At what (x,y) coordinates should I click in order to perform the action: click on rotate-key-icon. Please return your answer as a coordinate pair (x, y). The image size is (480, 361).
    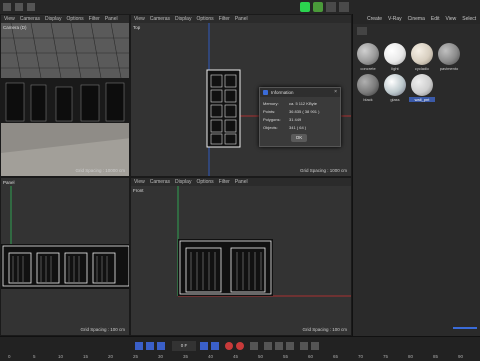
    Looking at the image, I should click on (279, 346).